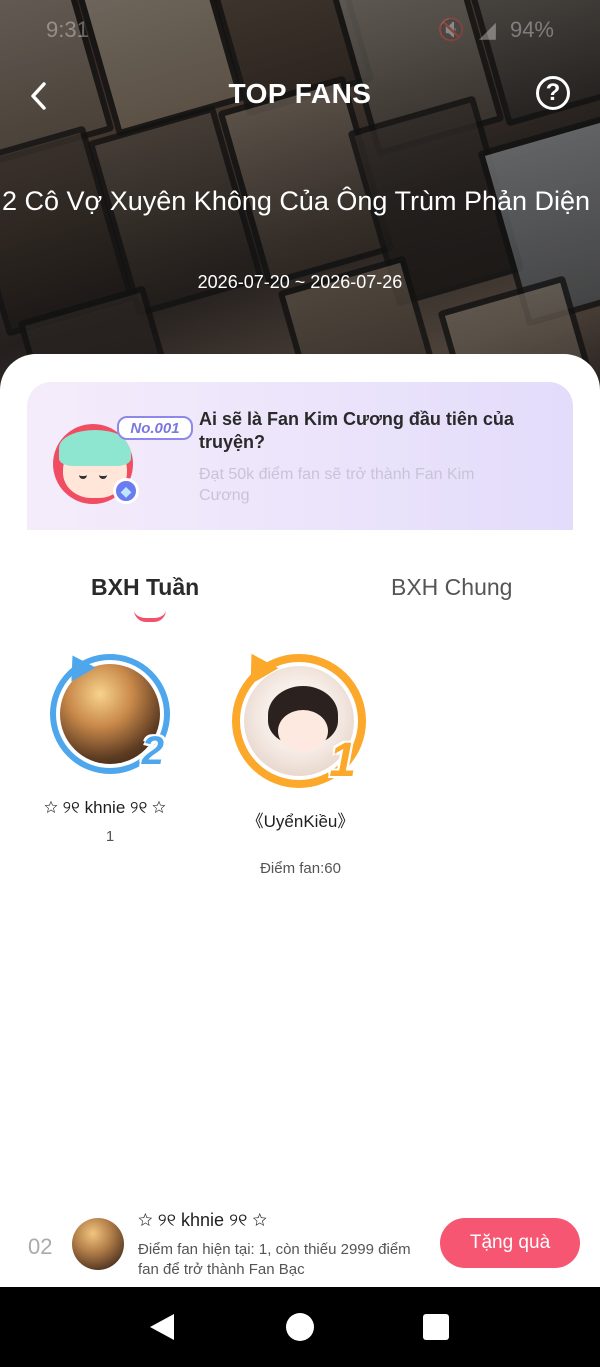 This screenshot has height=1367, width=600. I want to click on fan-name: ☆ ୨୧ khnie ୨୧ ☆, so click(105, 807).